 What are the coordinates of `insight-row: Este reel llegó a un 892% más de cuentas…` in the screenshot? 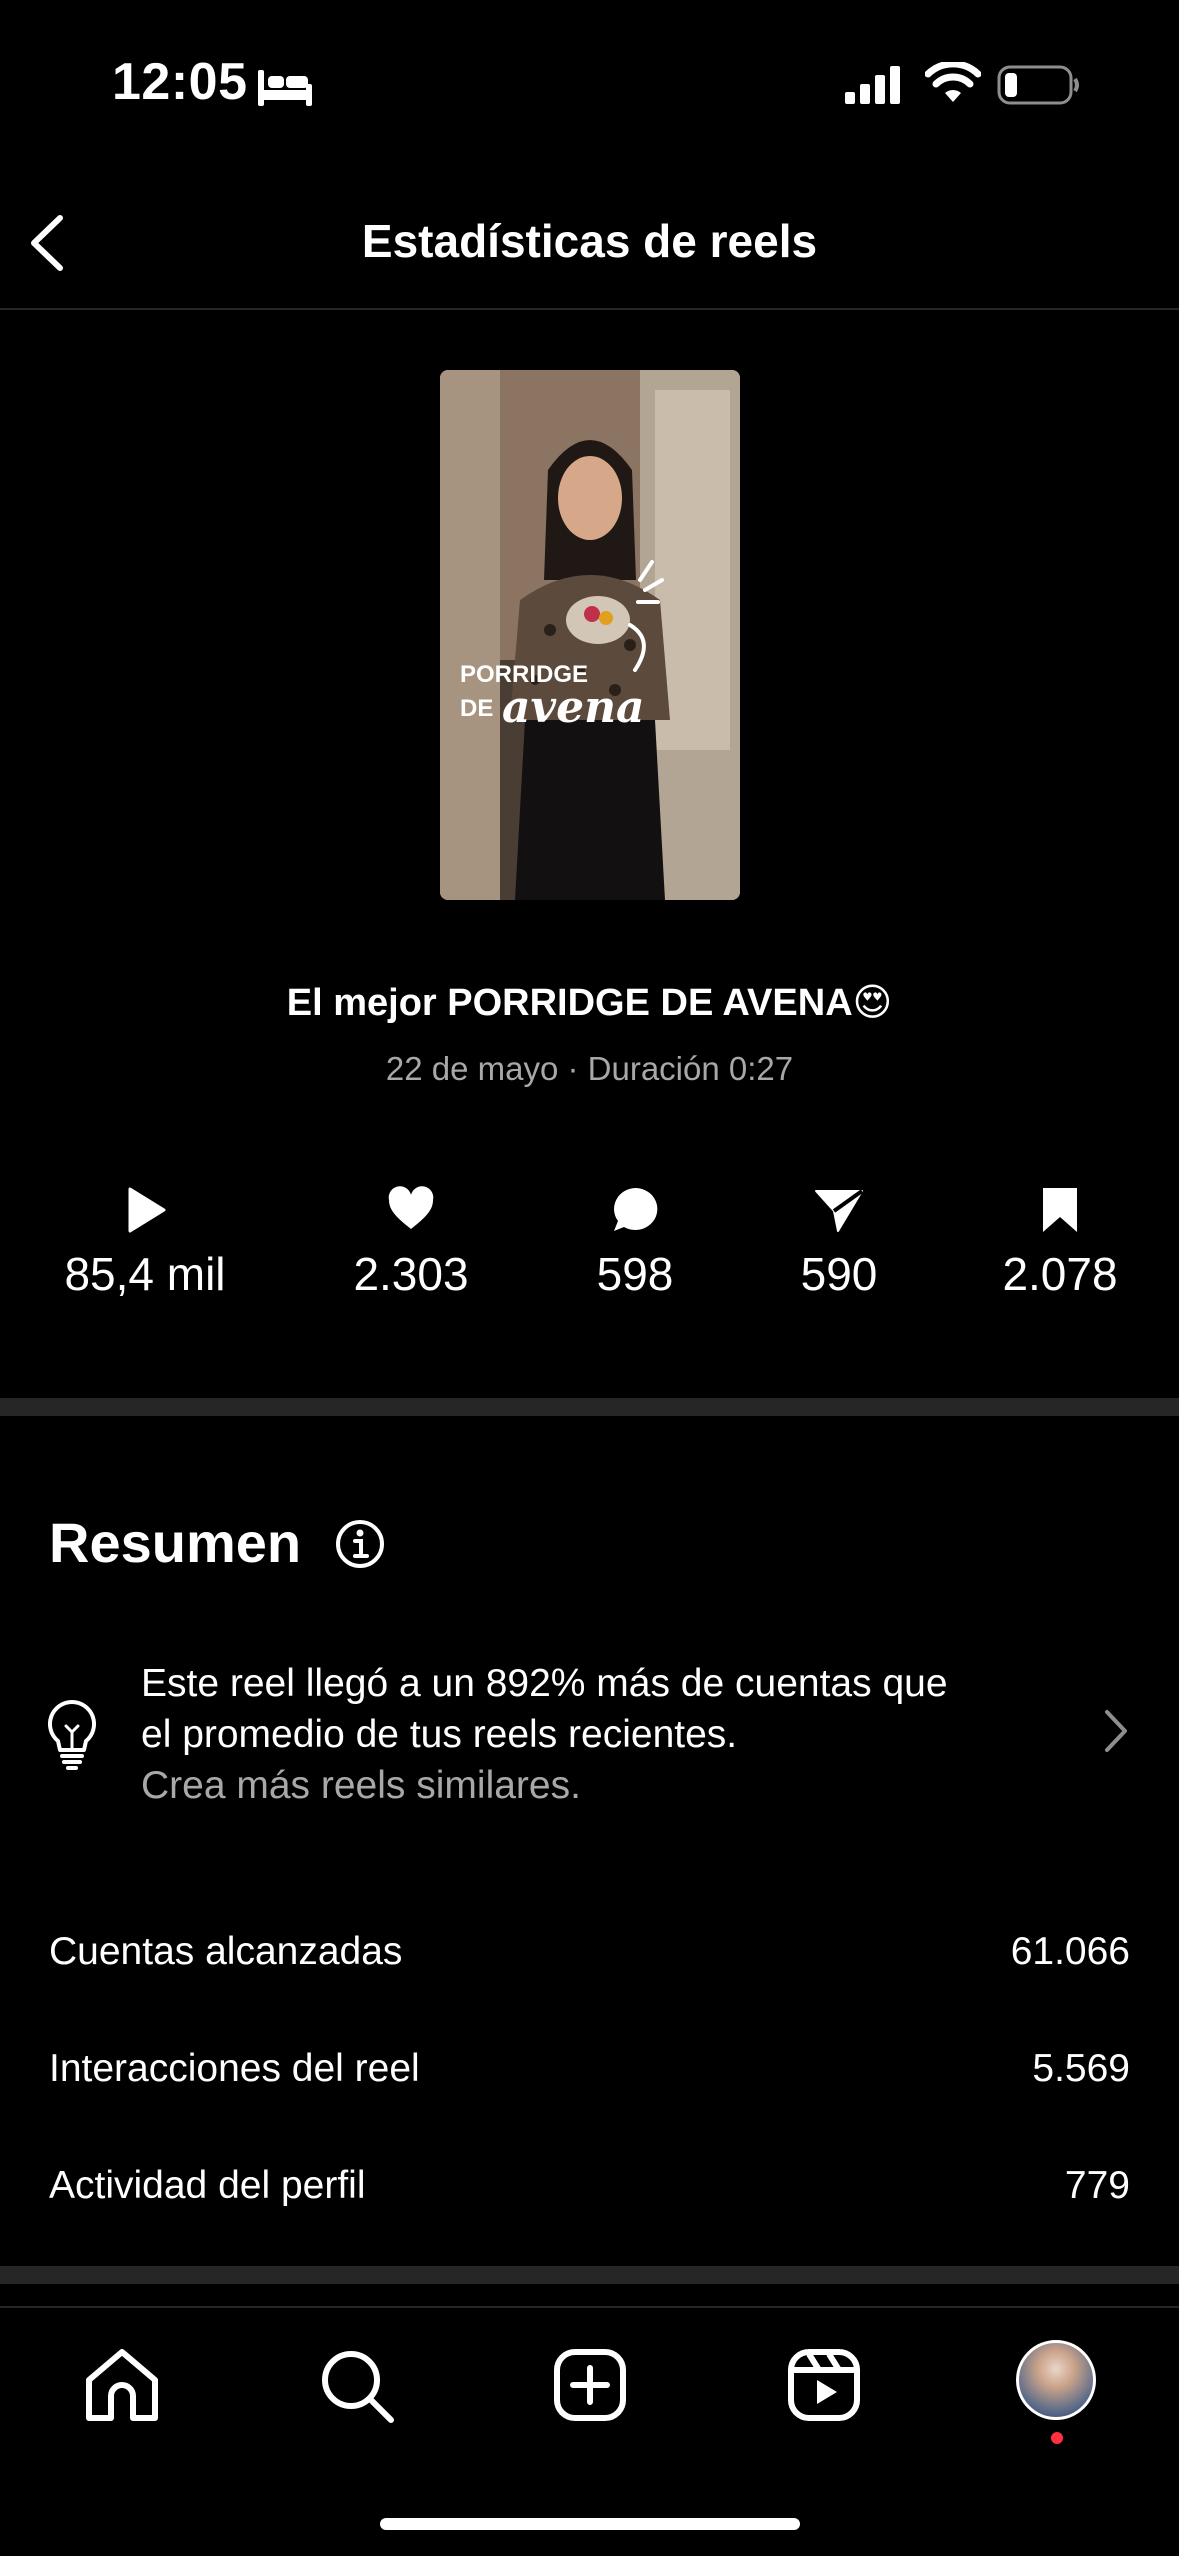 It's located at (589, 1730).